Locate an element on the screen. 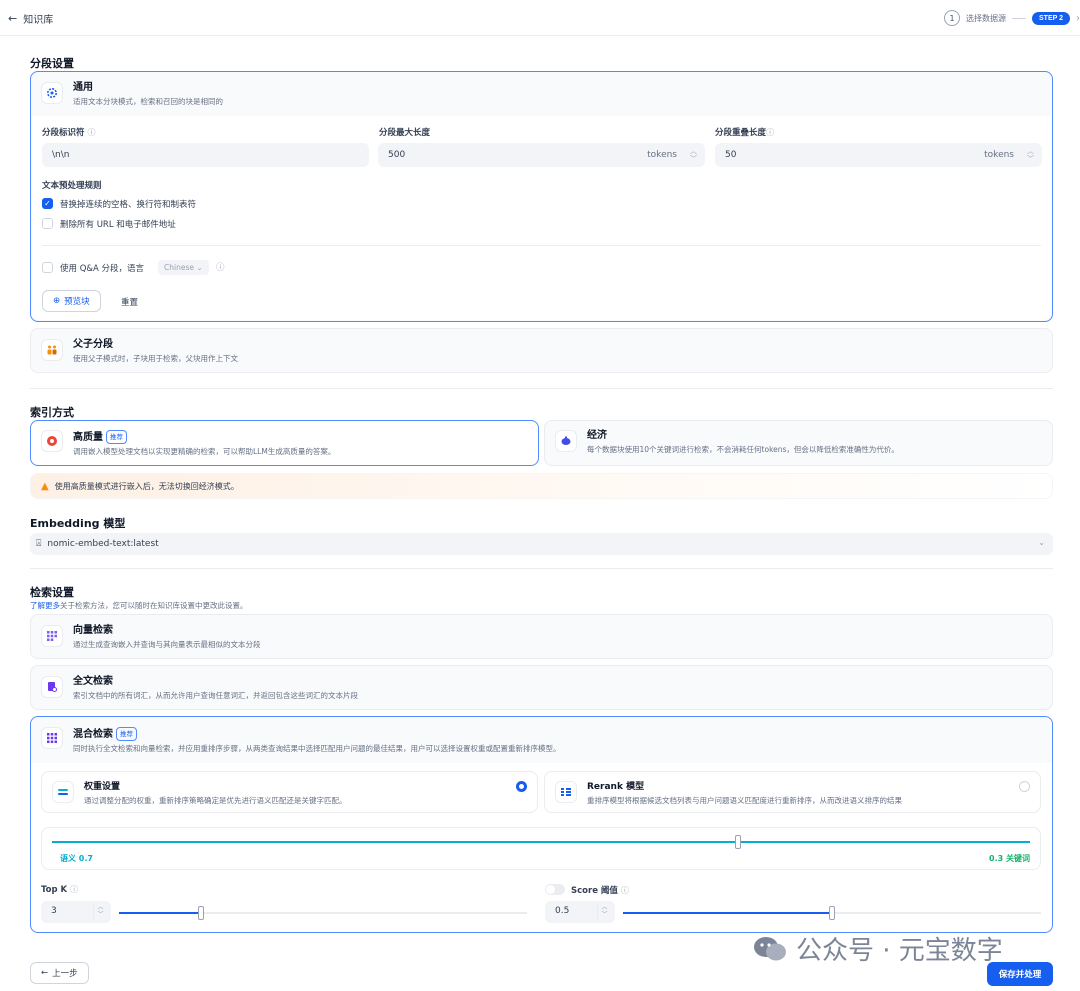  reset-button: 重置 is located at coordinates (129, 302).